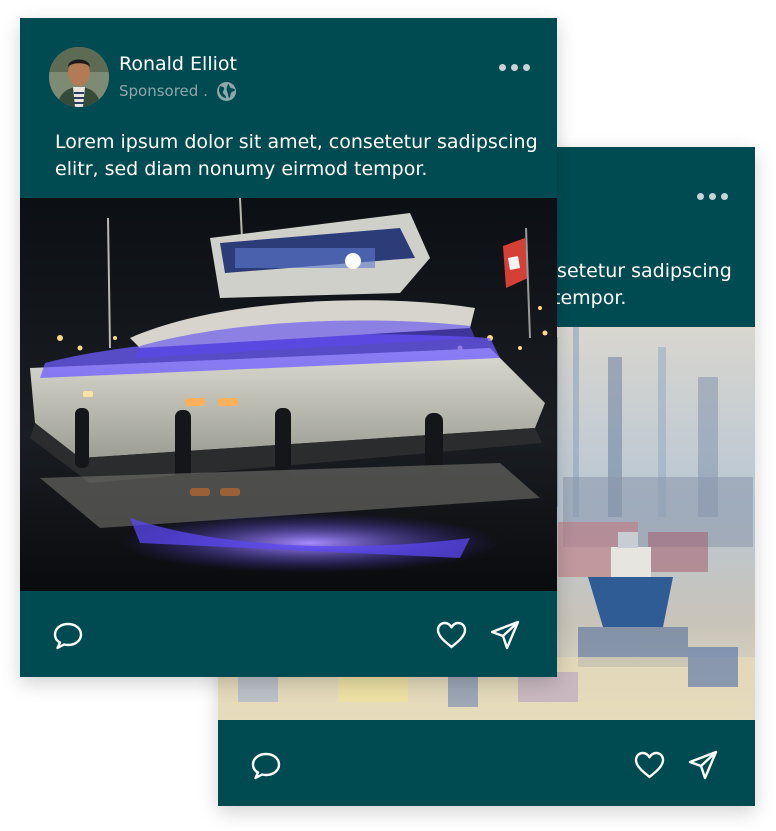 This screenshot has width=776, height=831. I want to click on post-text-line-2: elitr, sed diam nonumy eirmod tempor., so click(241, 169).